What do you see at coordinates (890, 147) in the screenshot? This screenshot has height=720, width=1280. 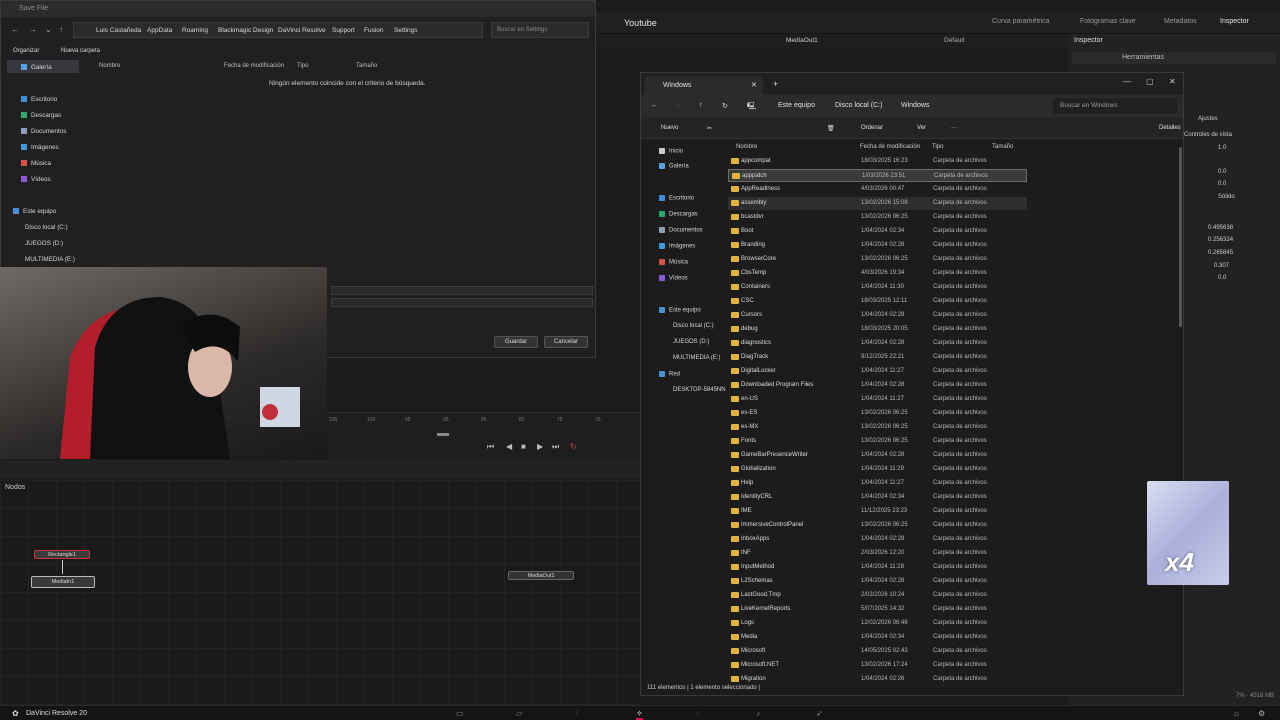 I see `column-header: Fecha de modificación` at bounding box center [890, 147].